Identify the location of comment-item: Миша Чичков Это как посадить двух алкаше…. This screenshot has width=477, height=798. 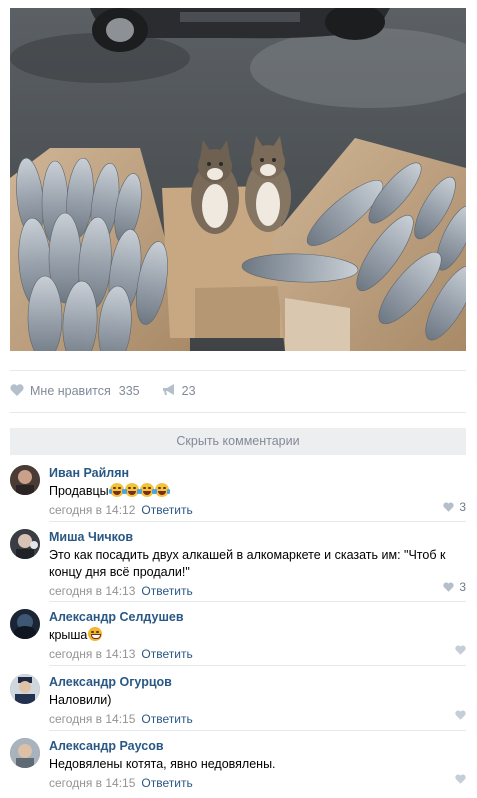
(238, 564).